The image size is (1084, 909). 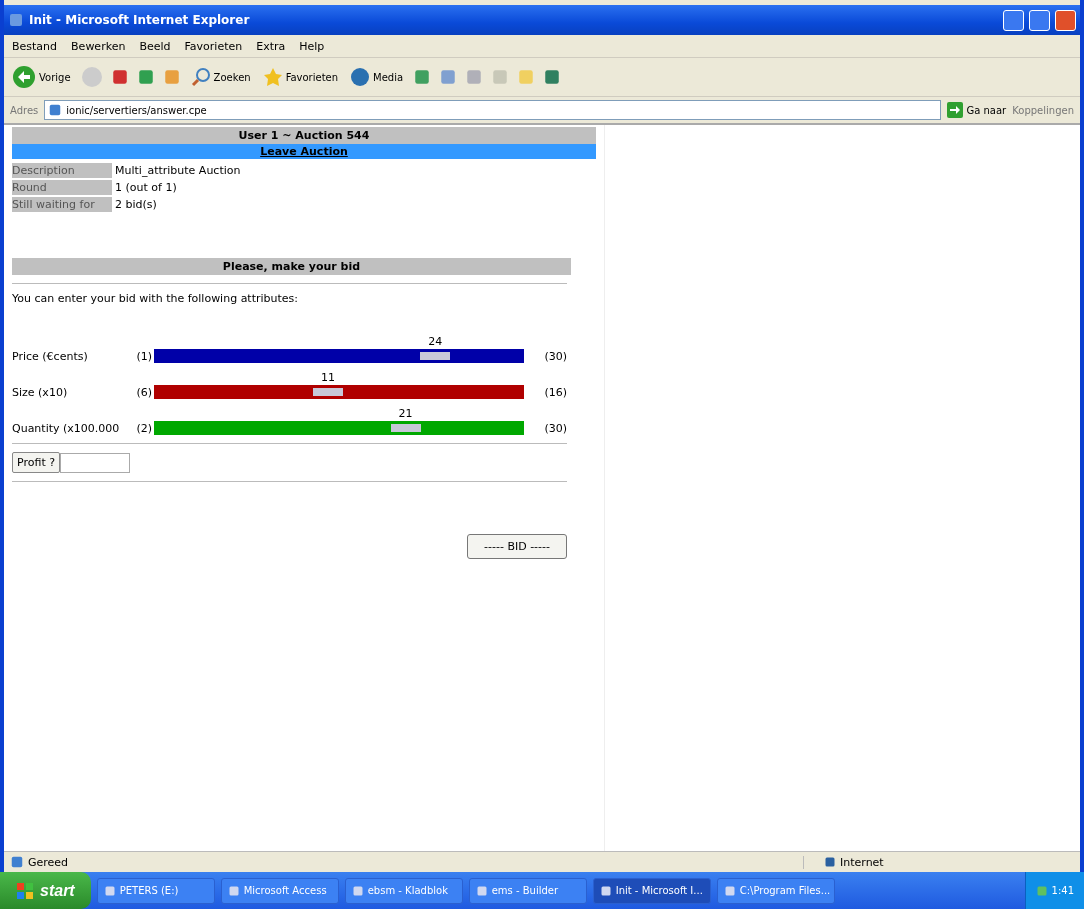 I want to click on info-value: 1 (out of 1), so click(x=146, y=187).